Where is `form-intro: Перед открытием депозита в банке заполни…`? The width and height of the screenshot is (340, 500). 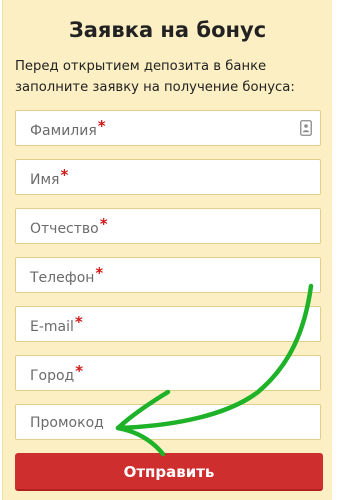
form-intro: Перед открытием депозита в банке заполни… is located at coordinates (155, 77).